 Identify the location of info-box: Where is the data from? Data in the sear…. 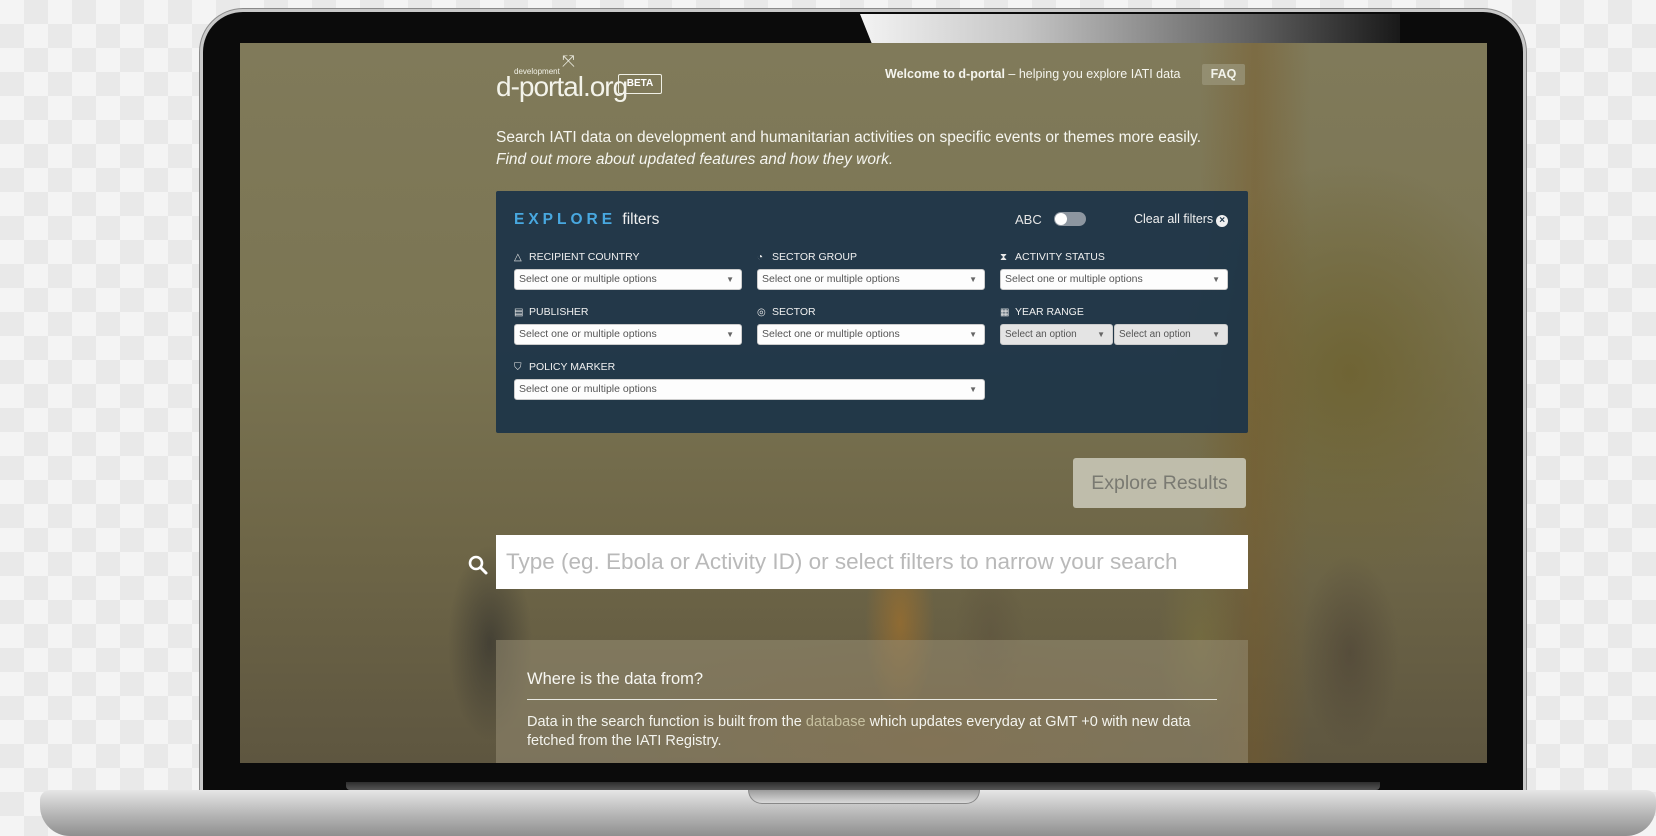
(872, 701).